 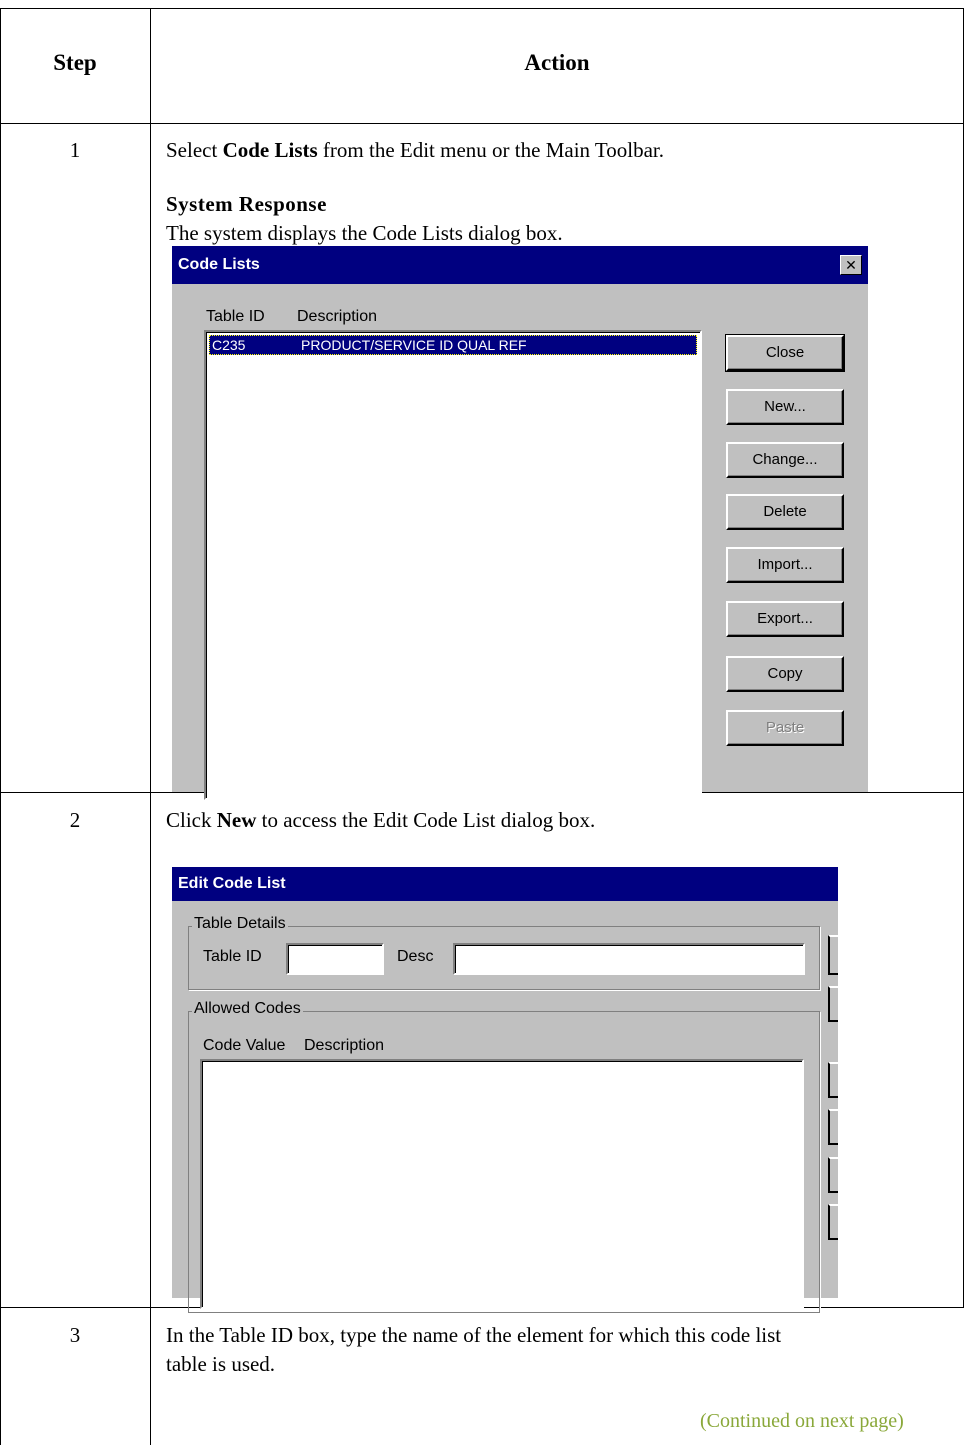 I want to click on code-lists-title: Code Lists, so click(x=219, y=264).